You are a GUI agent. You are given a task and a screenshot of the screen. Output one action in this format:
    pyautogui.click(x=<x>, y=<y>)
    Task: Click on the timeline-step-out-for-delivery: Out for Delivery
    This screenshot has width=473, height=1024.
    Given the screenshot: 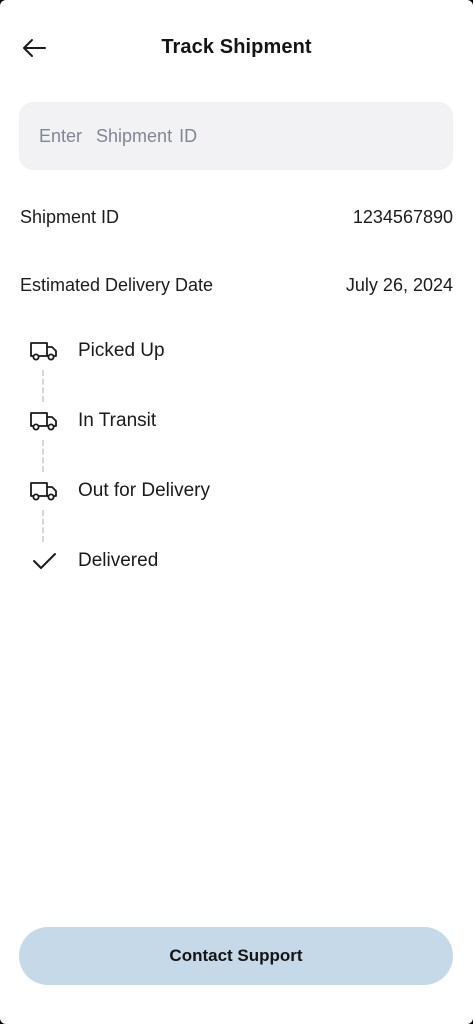 What is the action you would take?
    pyautogui.click(x=237, y=491)
    